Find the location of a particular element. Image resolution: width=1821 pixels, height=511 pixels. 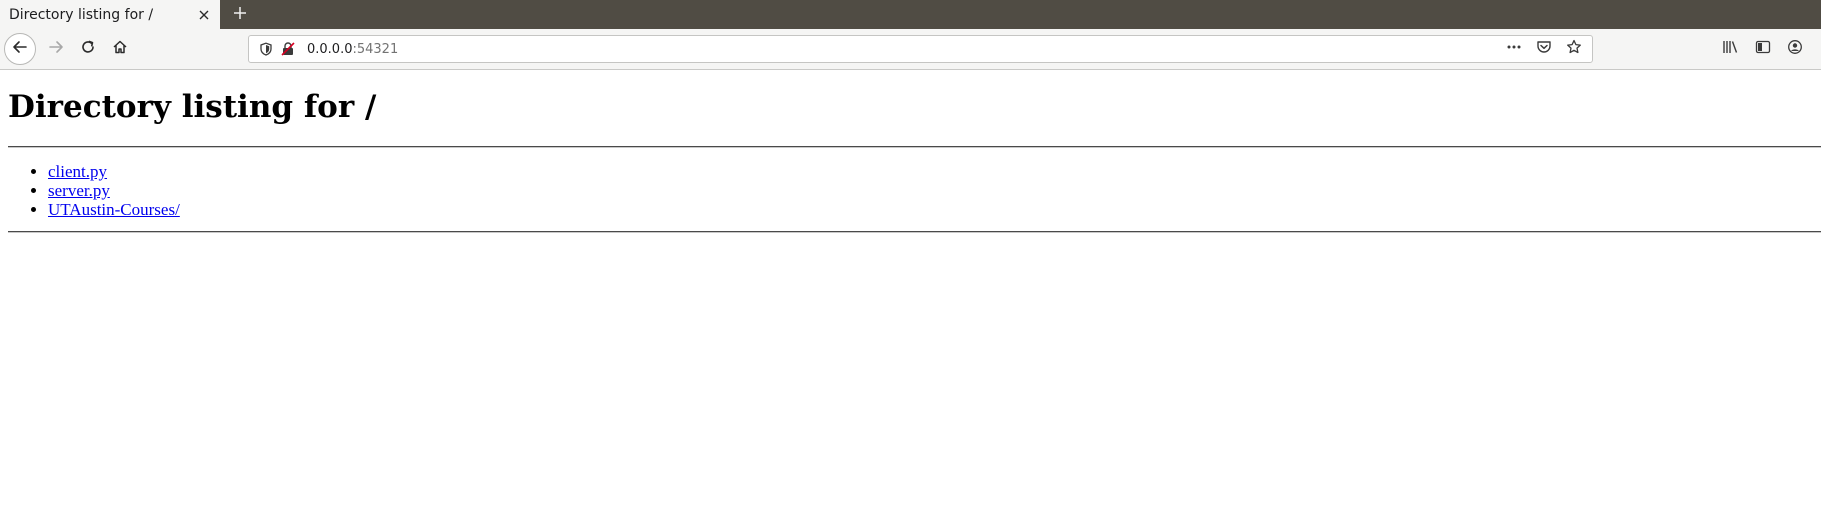

file-link-client-py: client.py is located at coordinates (77, 171).